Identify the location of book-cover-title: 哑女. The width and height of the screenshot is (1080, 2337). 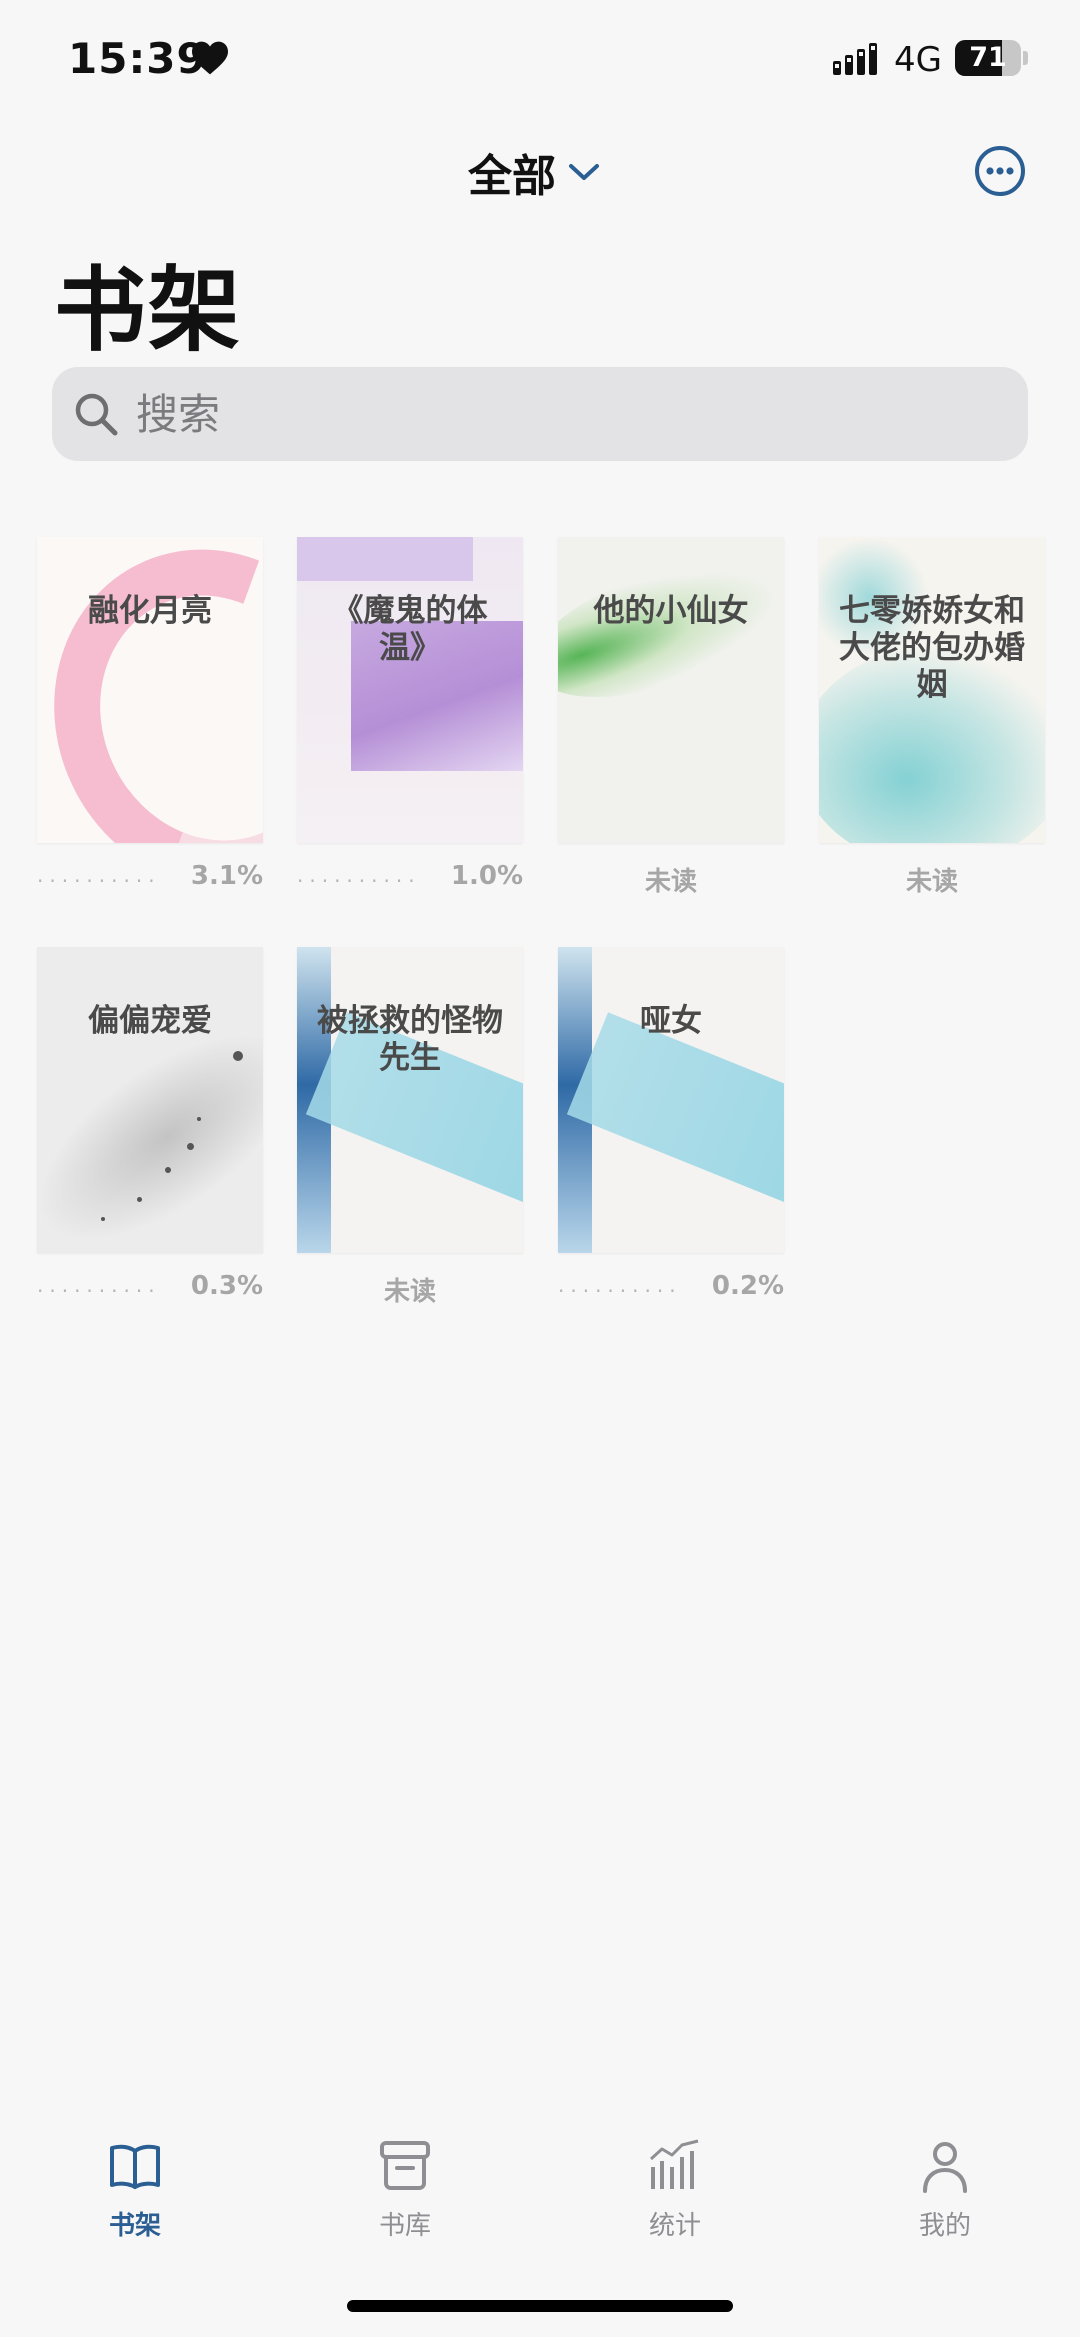
(671, 1021).